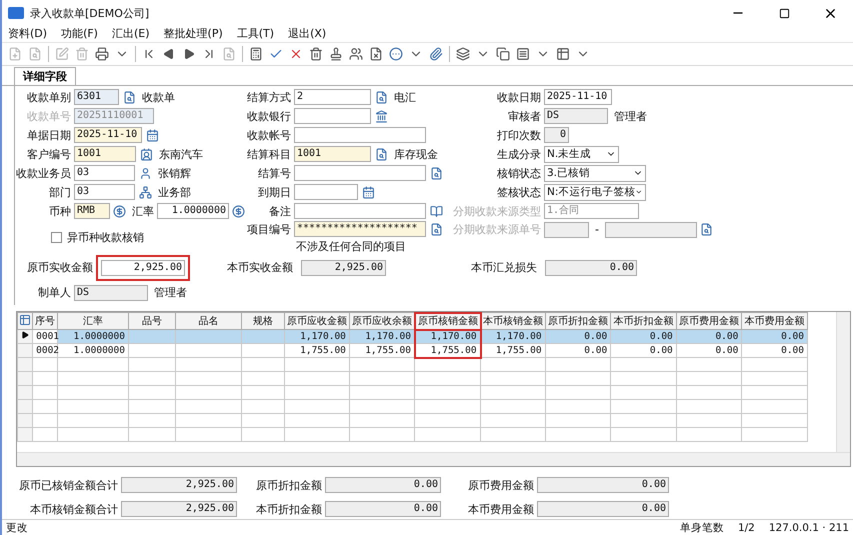 The width and height of the screenshot is (853, 535). I want to click on menu-icon, so click(523, 54).